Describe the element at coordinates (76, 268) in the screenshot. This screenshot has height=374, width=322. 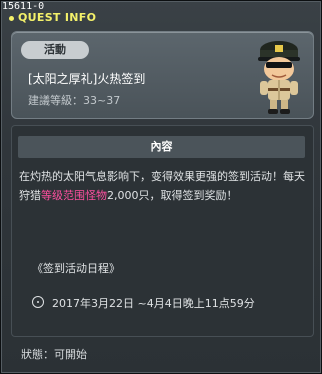
I see `schedule-title: 《签到活动日程》` at that location.